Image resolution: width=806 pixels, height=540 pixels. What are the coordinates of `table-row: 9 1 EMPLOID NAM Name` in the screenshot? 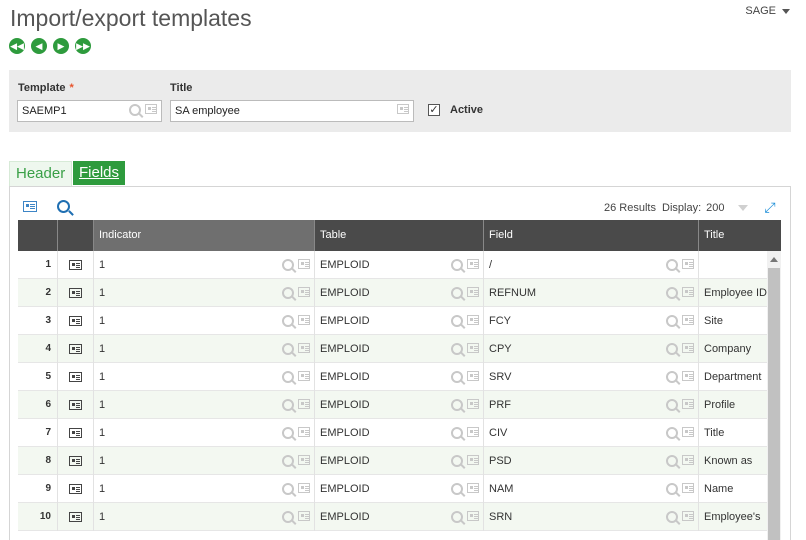 It's located at (392, 489).